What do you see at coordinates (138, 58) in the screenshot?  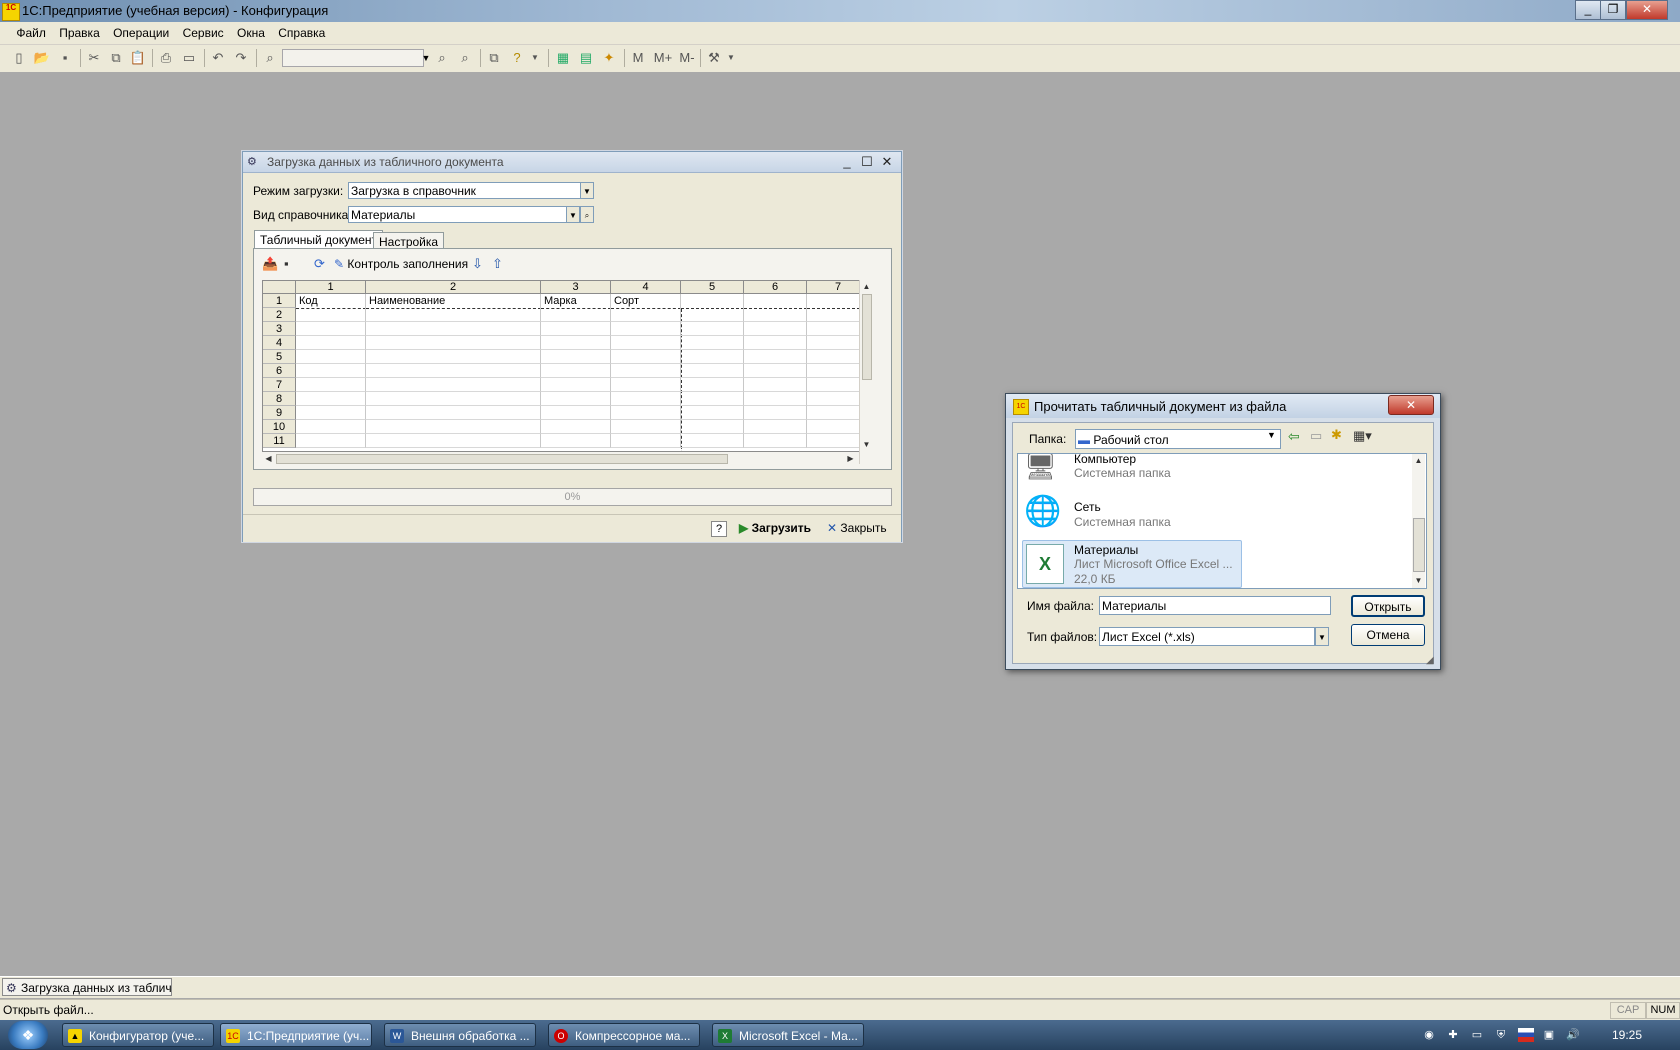 I see `paste-icon: 📋` at bounding box center [138, 58].